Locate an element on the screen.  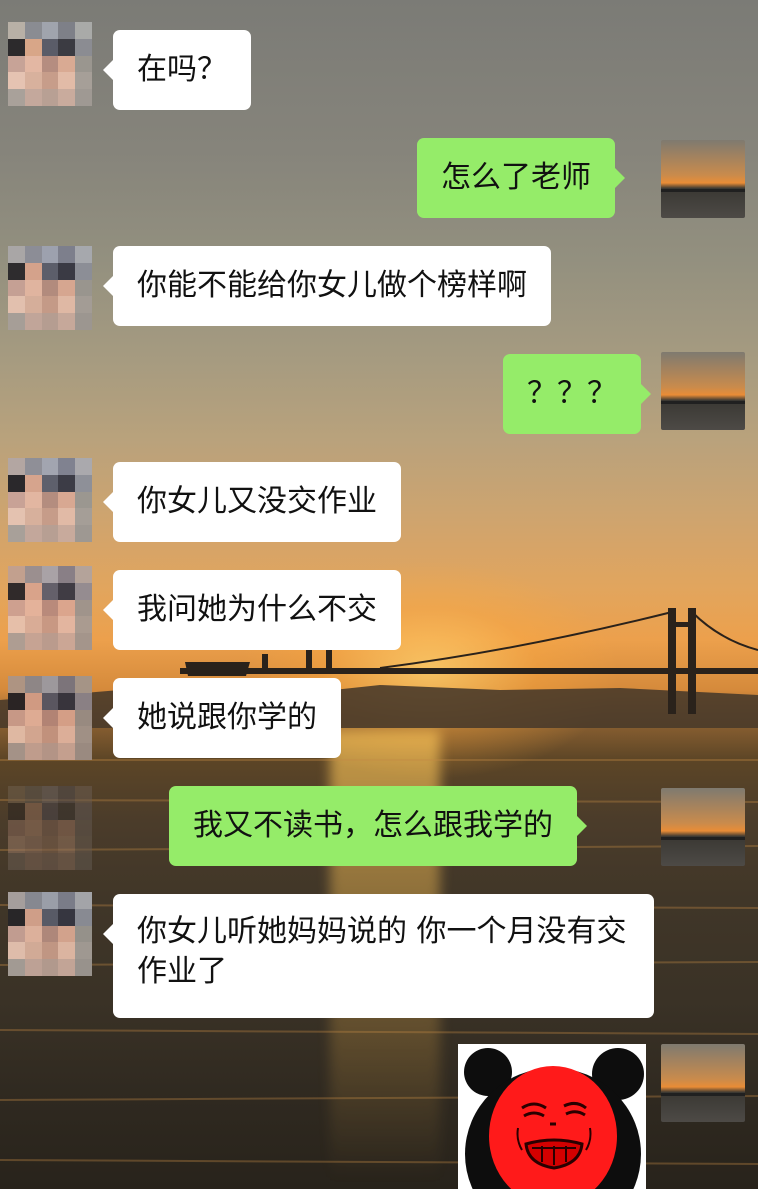
message-bubble-incoming: 你女儿又没交作业 is located at coordinates (252, 502).